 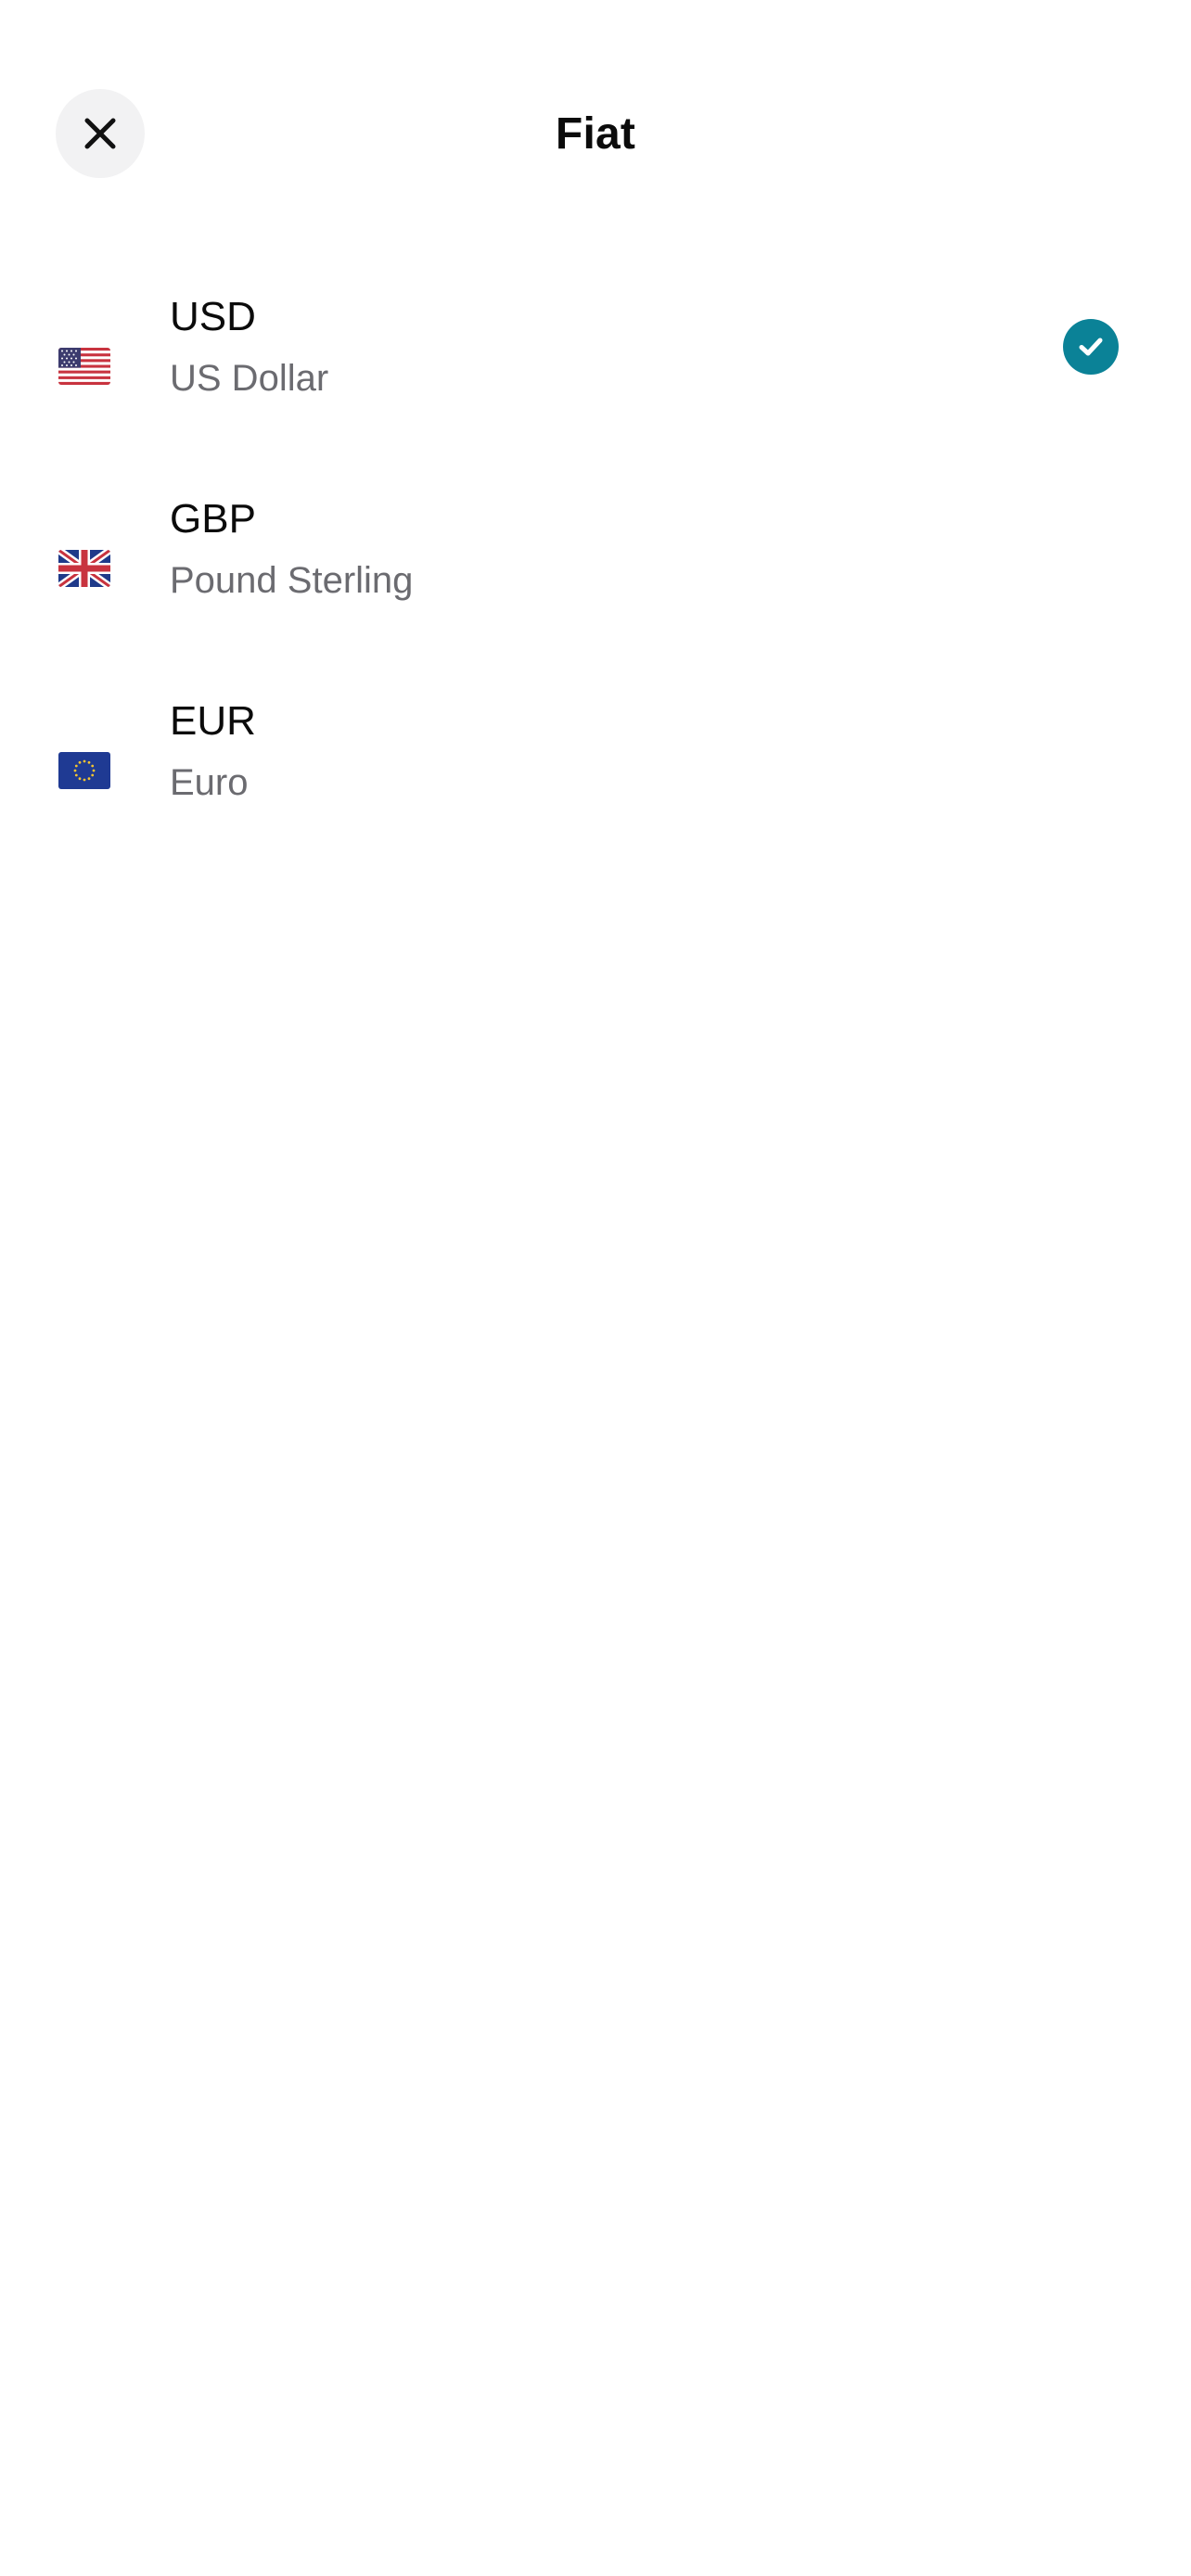 What do you see at coordinates (209, 783) in the screenshot?
I see `currency-name: Euro` at bounding box center [209, 783].